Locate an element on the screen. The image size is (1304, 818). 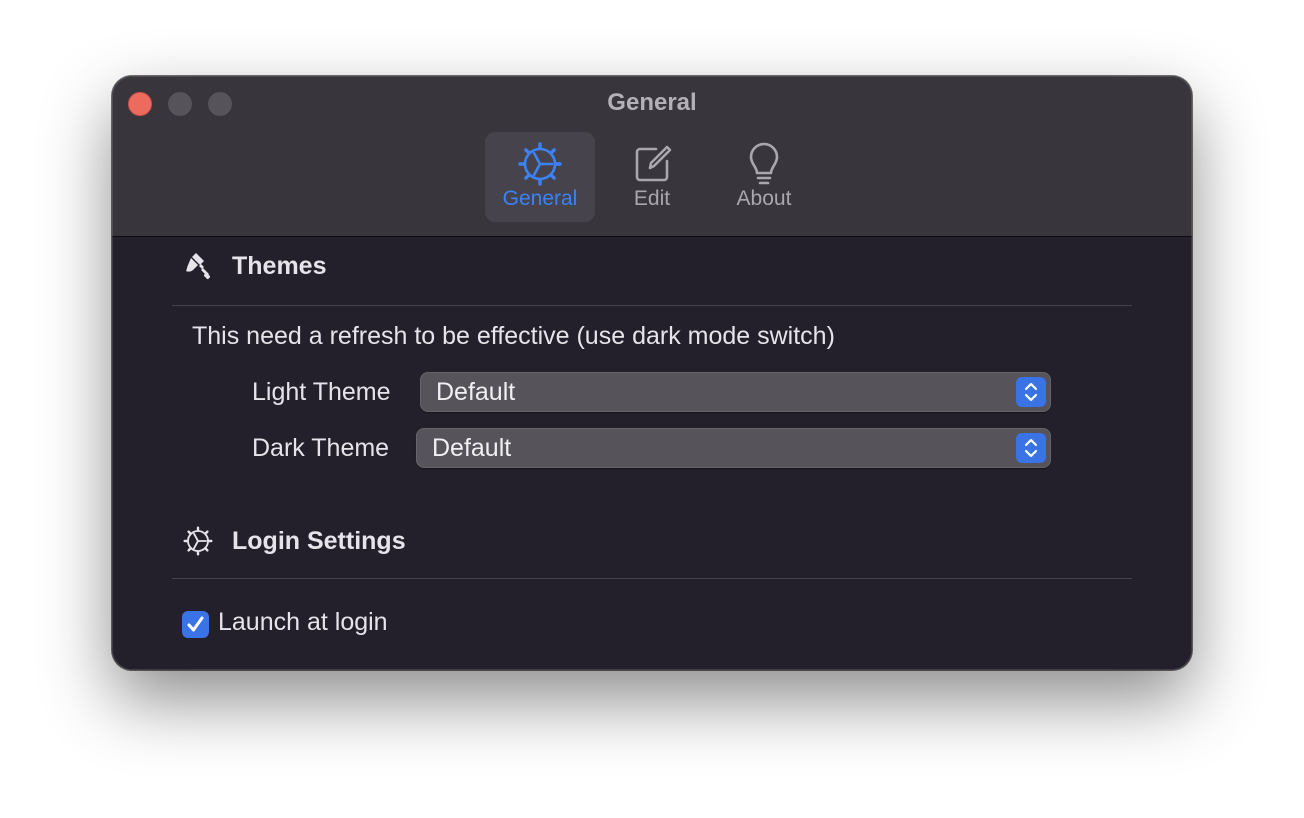
launch-at-login-checkbox is located at coordinates (195, 624).